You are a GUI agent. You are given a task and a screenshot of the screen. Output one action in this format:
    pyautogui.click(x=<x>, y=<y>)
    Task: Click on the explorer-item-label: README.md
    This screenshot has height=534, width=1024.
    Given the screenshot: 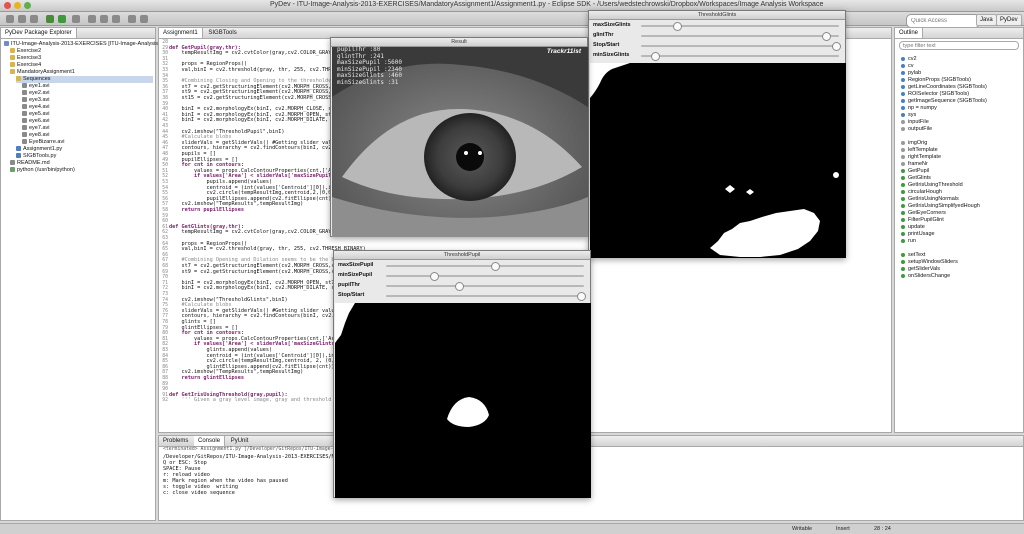 What is the action you would take?
    pyautogui.click(x=33, y=163)
    